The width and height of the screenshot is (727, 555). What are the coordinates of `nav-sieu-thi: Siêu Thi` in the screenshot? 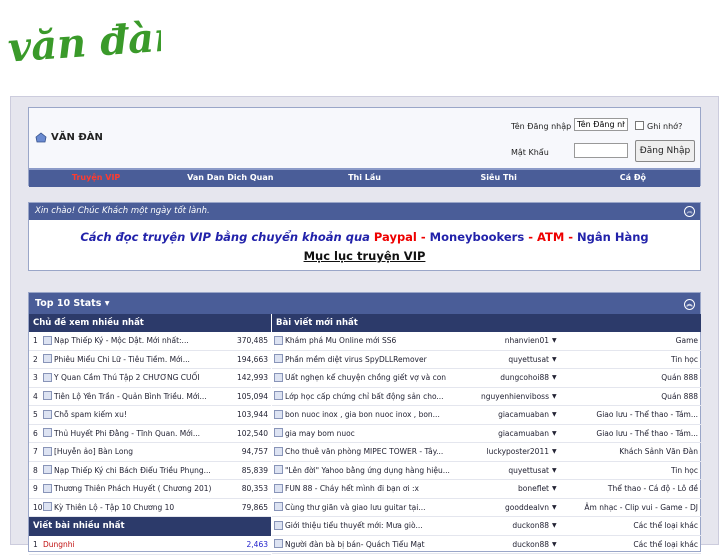 It's located at (499, 178).